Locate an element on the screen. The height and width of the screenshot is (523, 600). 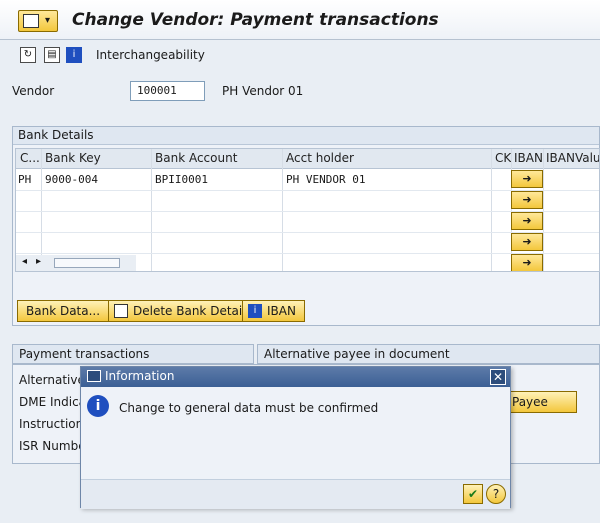
alternative-label: Alternative is located at coordinates (52, 380).